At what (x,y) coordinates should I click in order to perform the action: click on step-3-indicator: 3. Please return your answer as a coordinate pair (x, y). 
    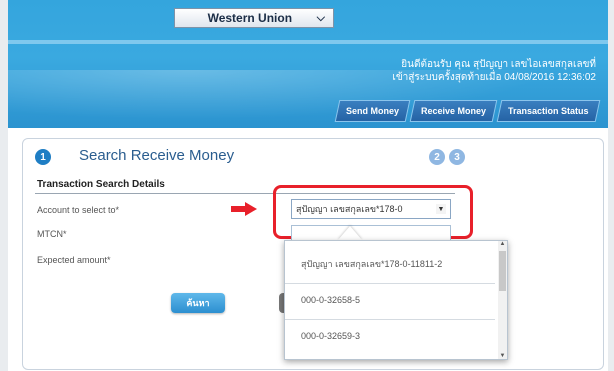
    Looking at the image, I should click on (457, 157).